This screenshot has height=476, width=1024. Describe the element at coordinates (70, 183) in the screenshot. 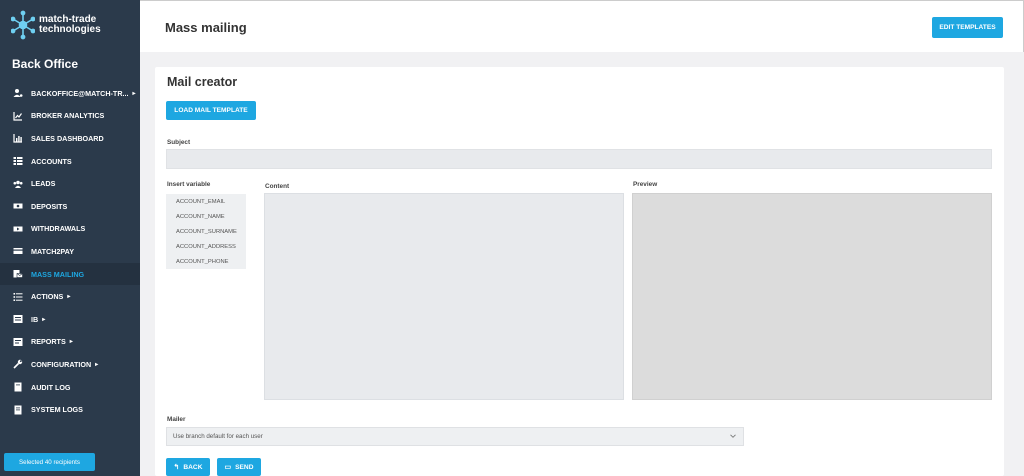

I see `sidebar-item-leads: LEADS` at that location.